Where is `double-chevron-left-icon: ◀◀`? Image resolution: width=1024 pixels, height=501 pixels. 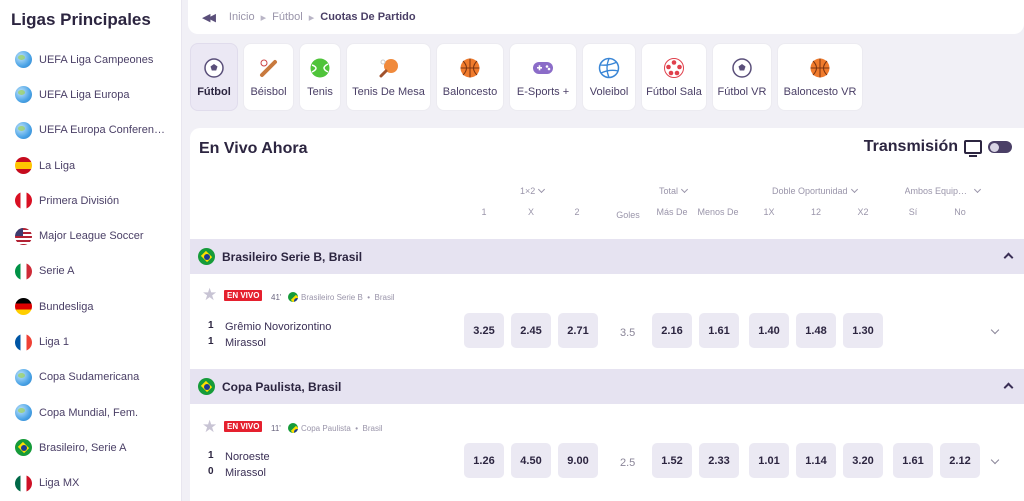 double-chevron-left-icon: ◀◀ is located at coordinates (209, 17).